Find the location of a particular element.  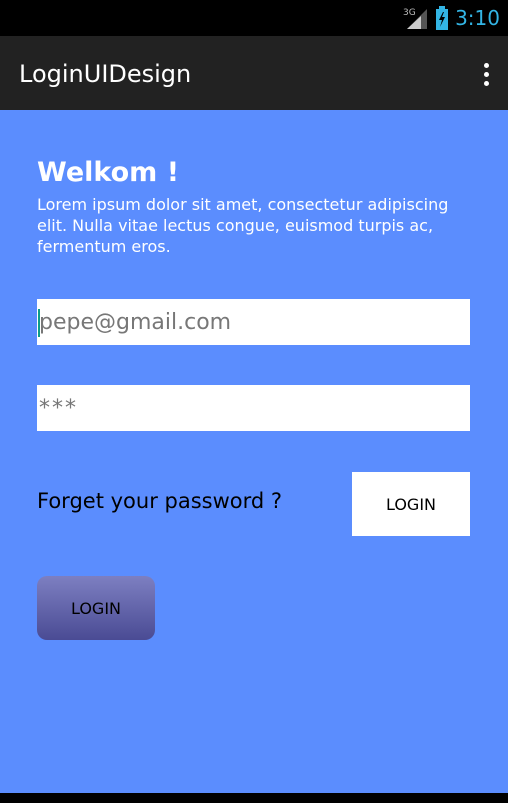

status-bar: 3G 3:10 is located at coordinates (254, 18).